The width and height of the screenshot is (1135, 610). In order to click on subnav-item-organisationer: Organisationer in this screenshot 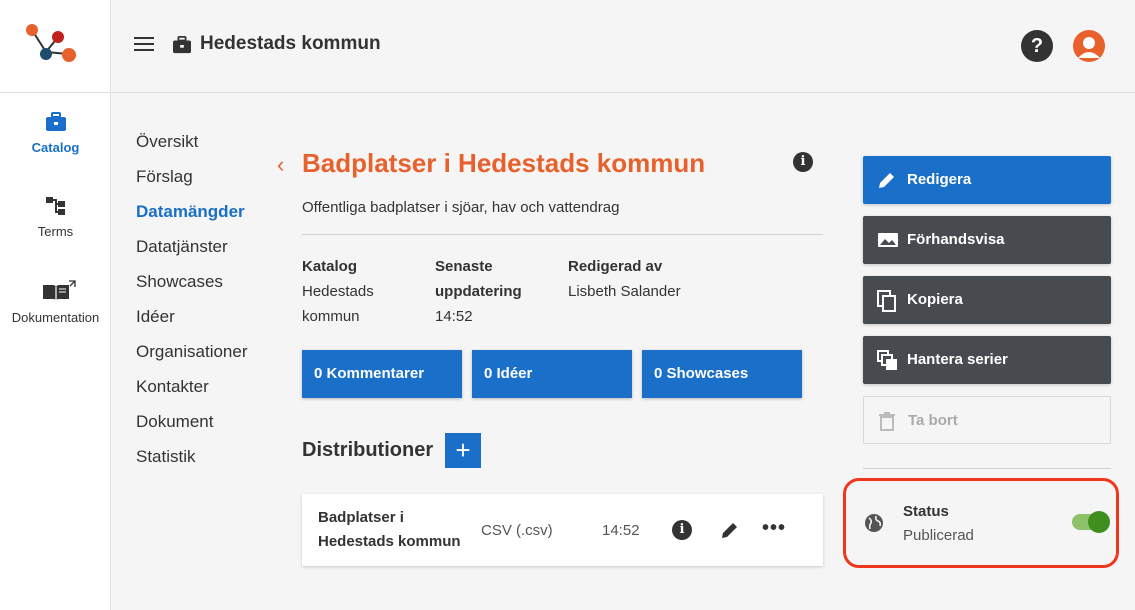, I will do `click(192, 357)`.